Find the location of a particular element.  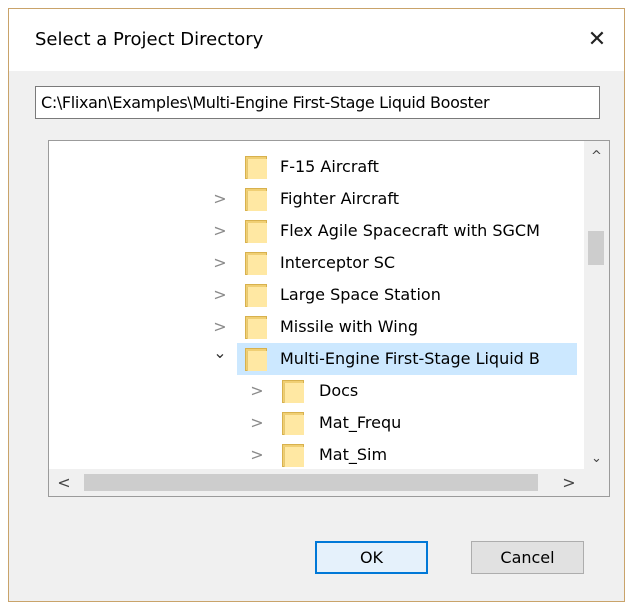

scroll-left-icon: < is located at coordinates (64, 482).